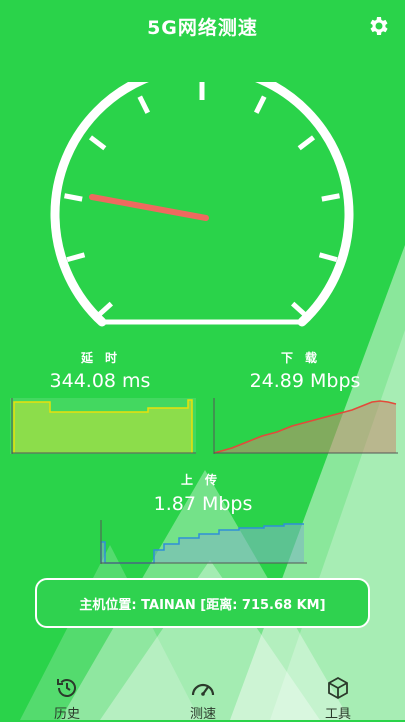 Image resolution: width=405 pixels, height=722 pixels. What do you see at coordinates (204, 480) in the screenshot?
I see `upload-label: 上传` at bounding box center [204, 480].